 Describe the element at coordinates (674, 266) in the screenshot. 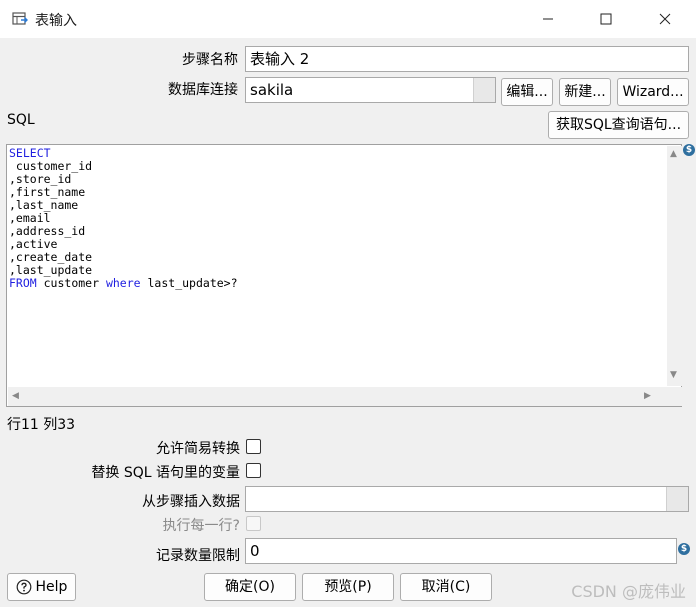

I see `vertical-scrollbar: ▲ ▼` at that location.